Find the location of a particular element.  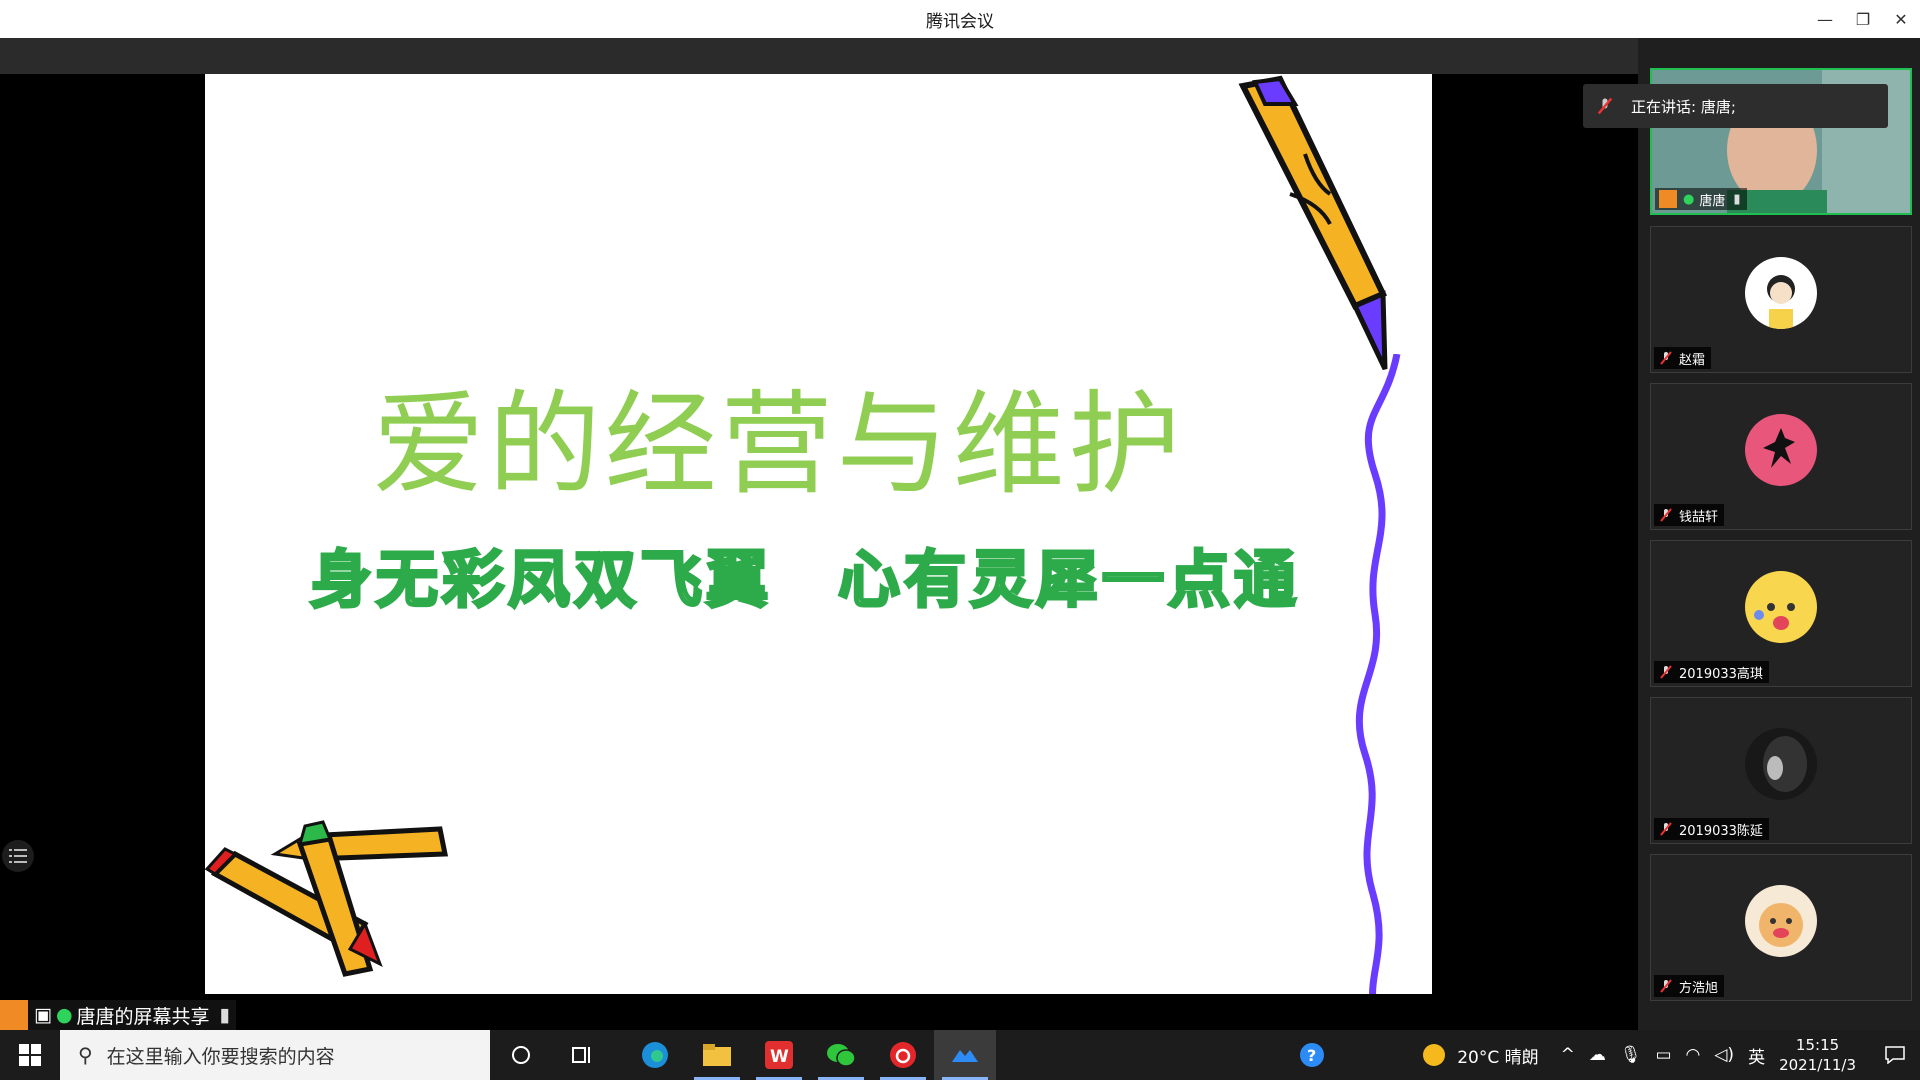

participant-name-tag: 2019033高琪 is located at coordinates (1711, 672).